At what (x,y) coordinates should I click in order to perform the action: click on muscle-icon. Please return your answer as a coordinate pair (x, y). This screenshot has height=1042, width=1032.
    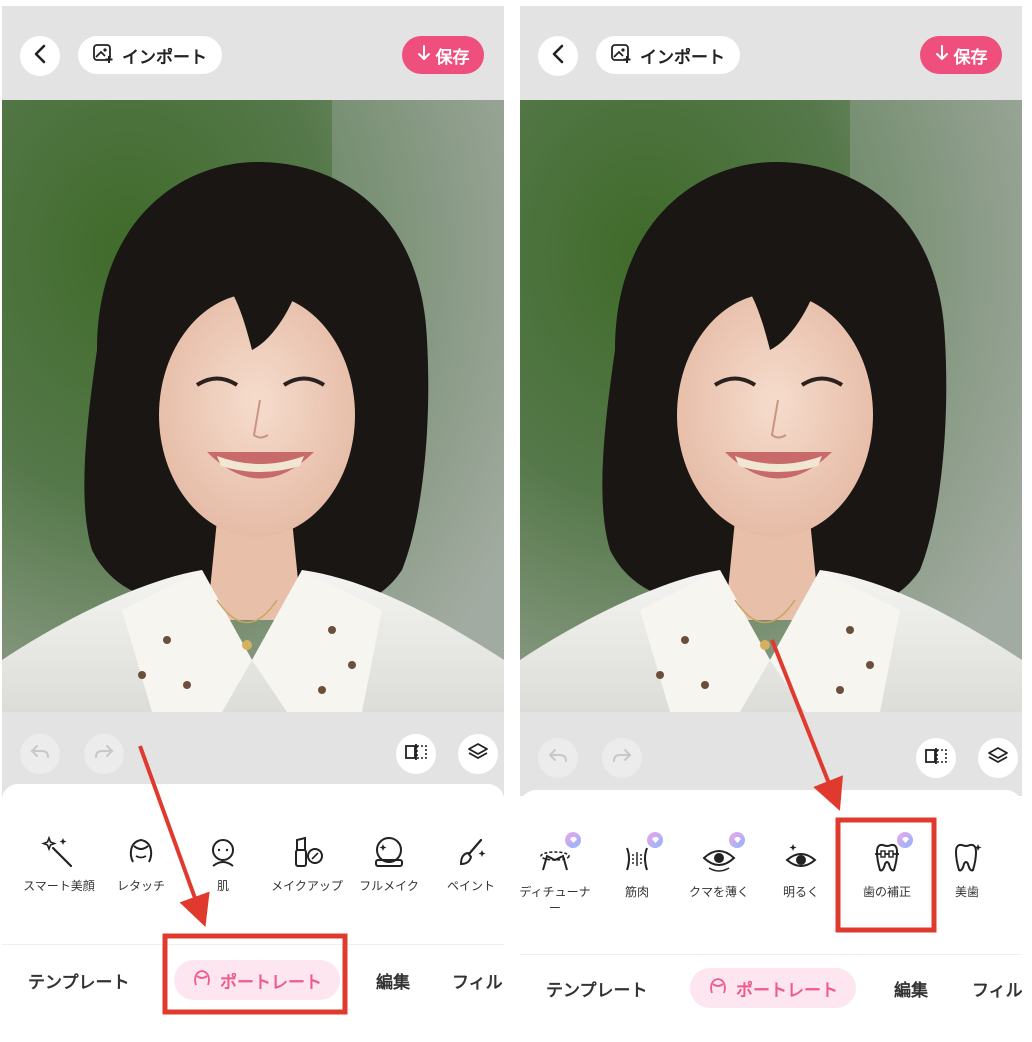
    Looking at the image, I should click on (640, 855).